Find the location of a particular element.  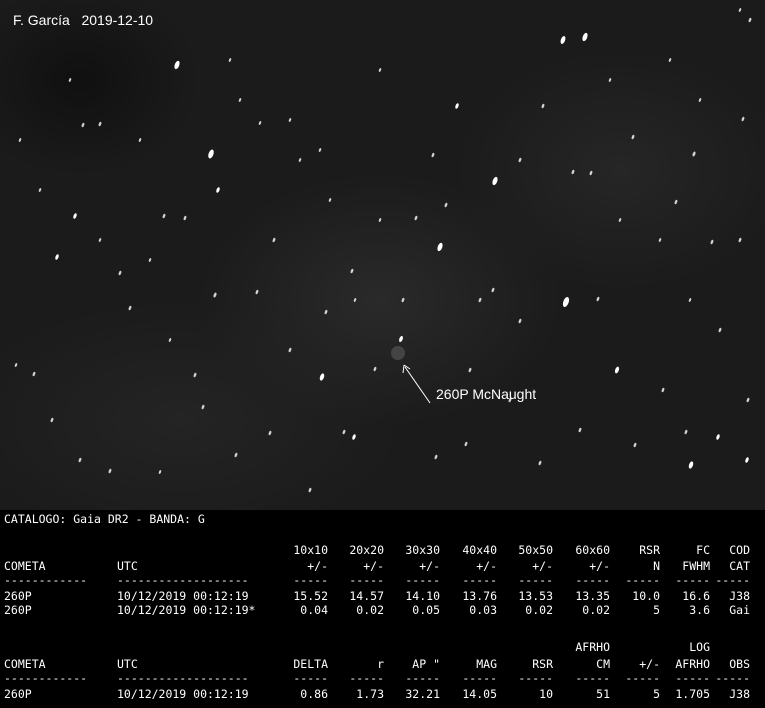

column-header: COMETA is located at coordinates (25, 566).